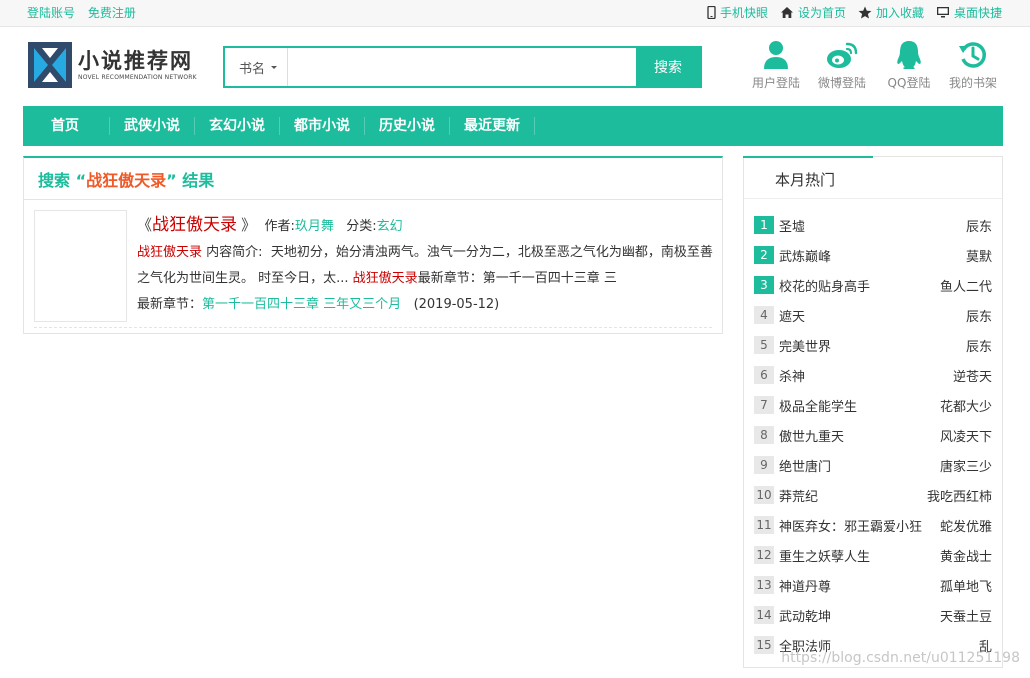 This screenshot has height=678, width=1030. Describe the element at coordinates (853, 495) in the screenshot. I see `book-name-link: 莽荒纪` at that location.